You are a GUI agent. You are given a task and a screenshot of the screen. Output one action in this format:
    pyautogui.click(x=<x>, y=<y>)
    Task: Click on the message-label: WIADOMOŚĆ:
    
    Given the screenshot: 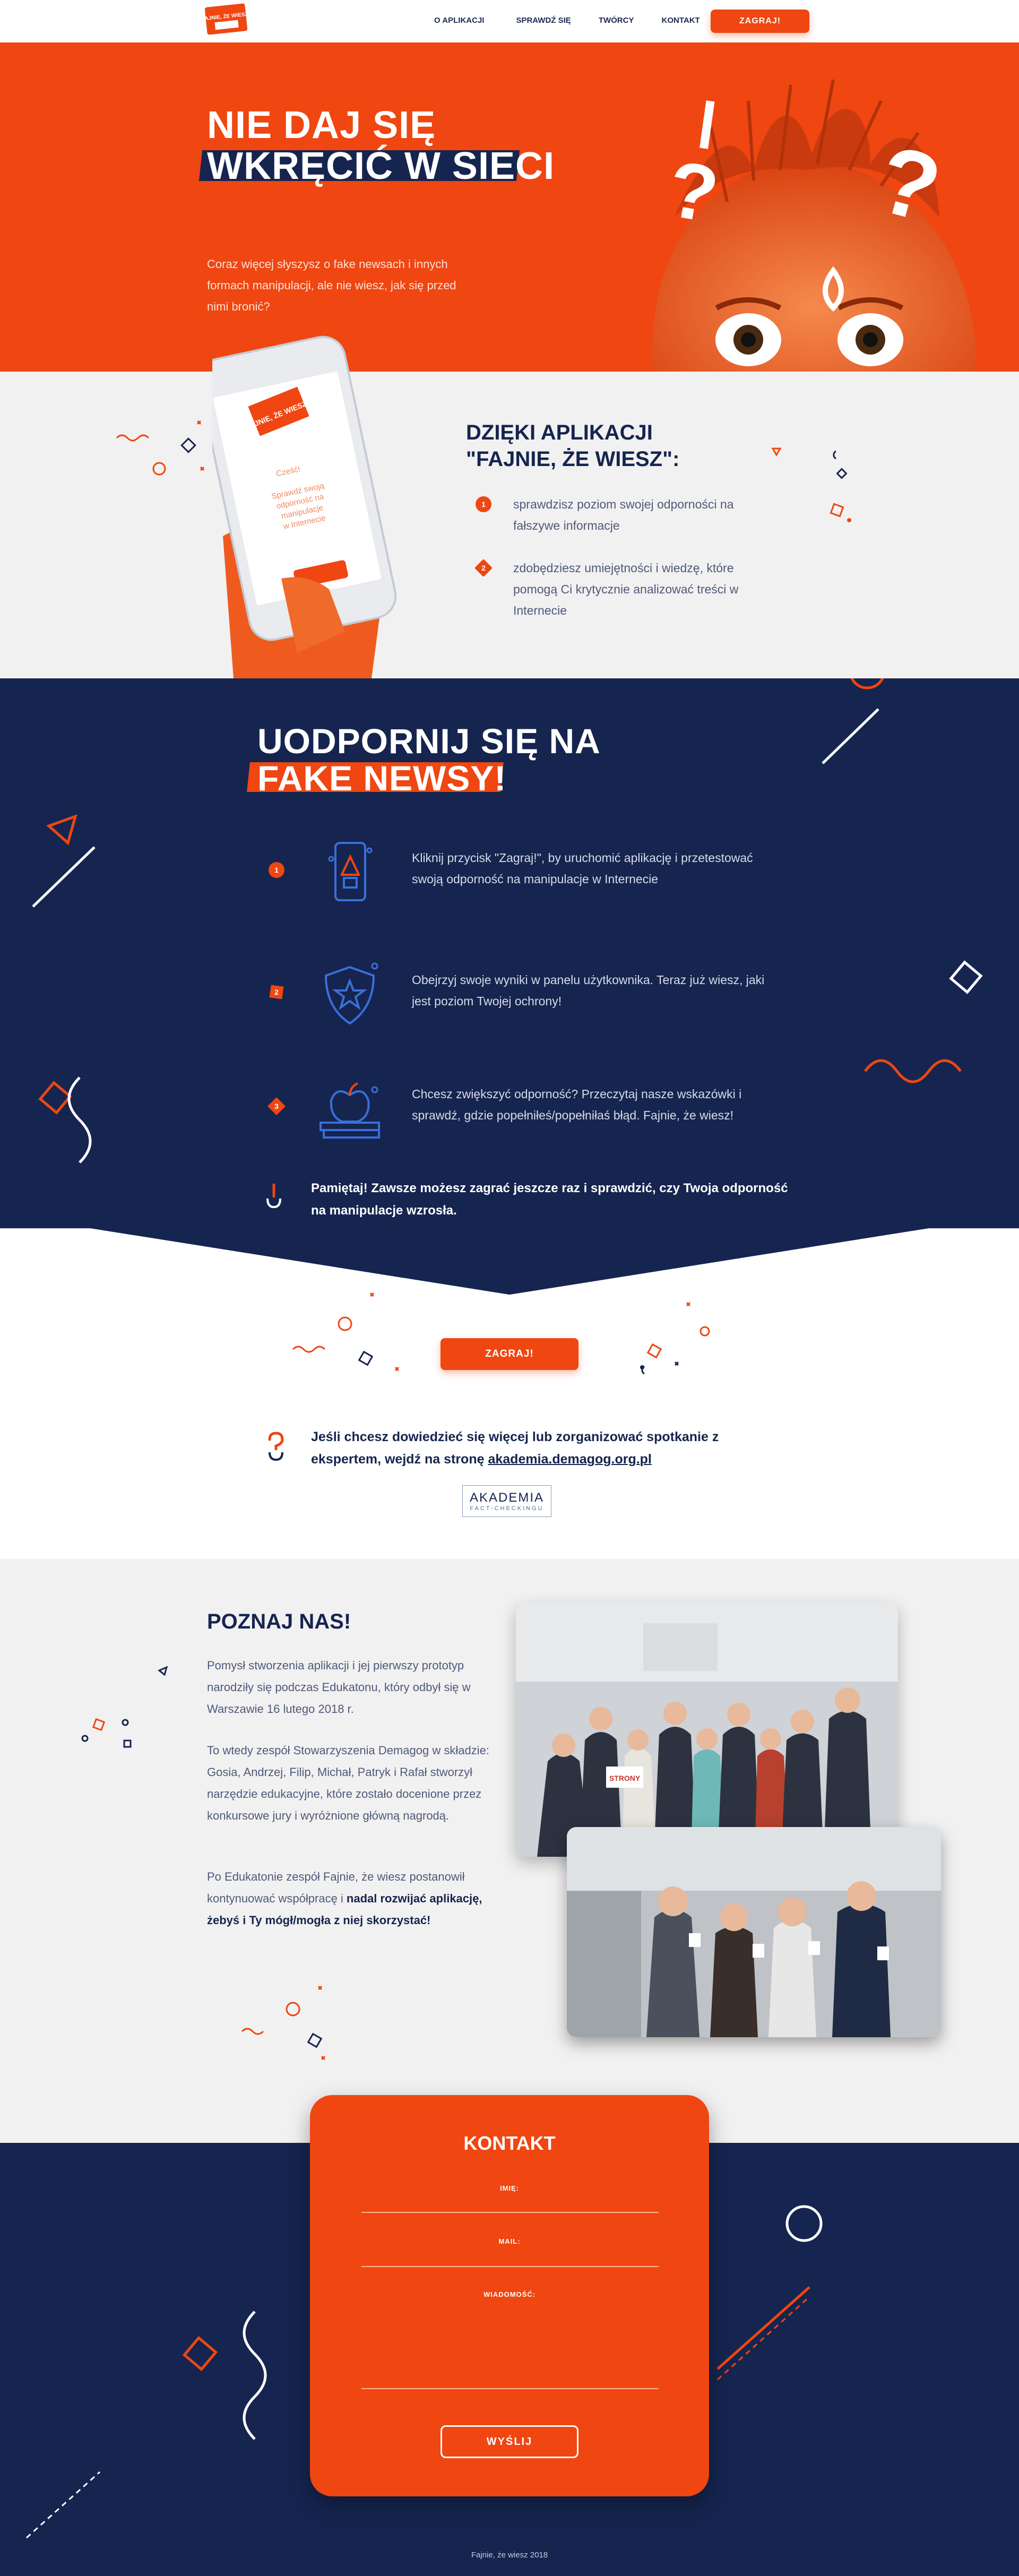 What is the action you would take?
    pyautogui.click(x=509, y=2294)
    